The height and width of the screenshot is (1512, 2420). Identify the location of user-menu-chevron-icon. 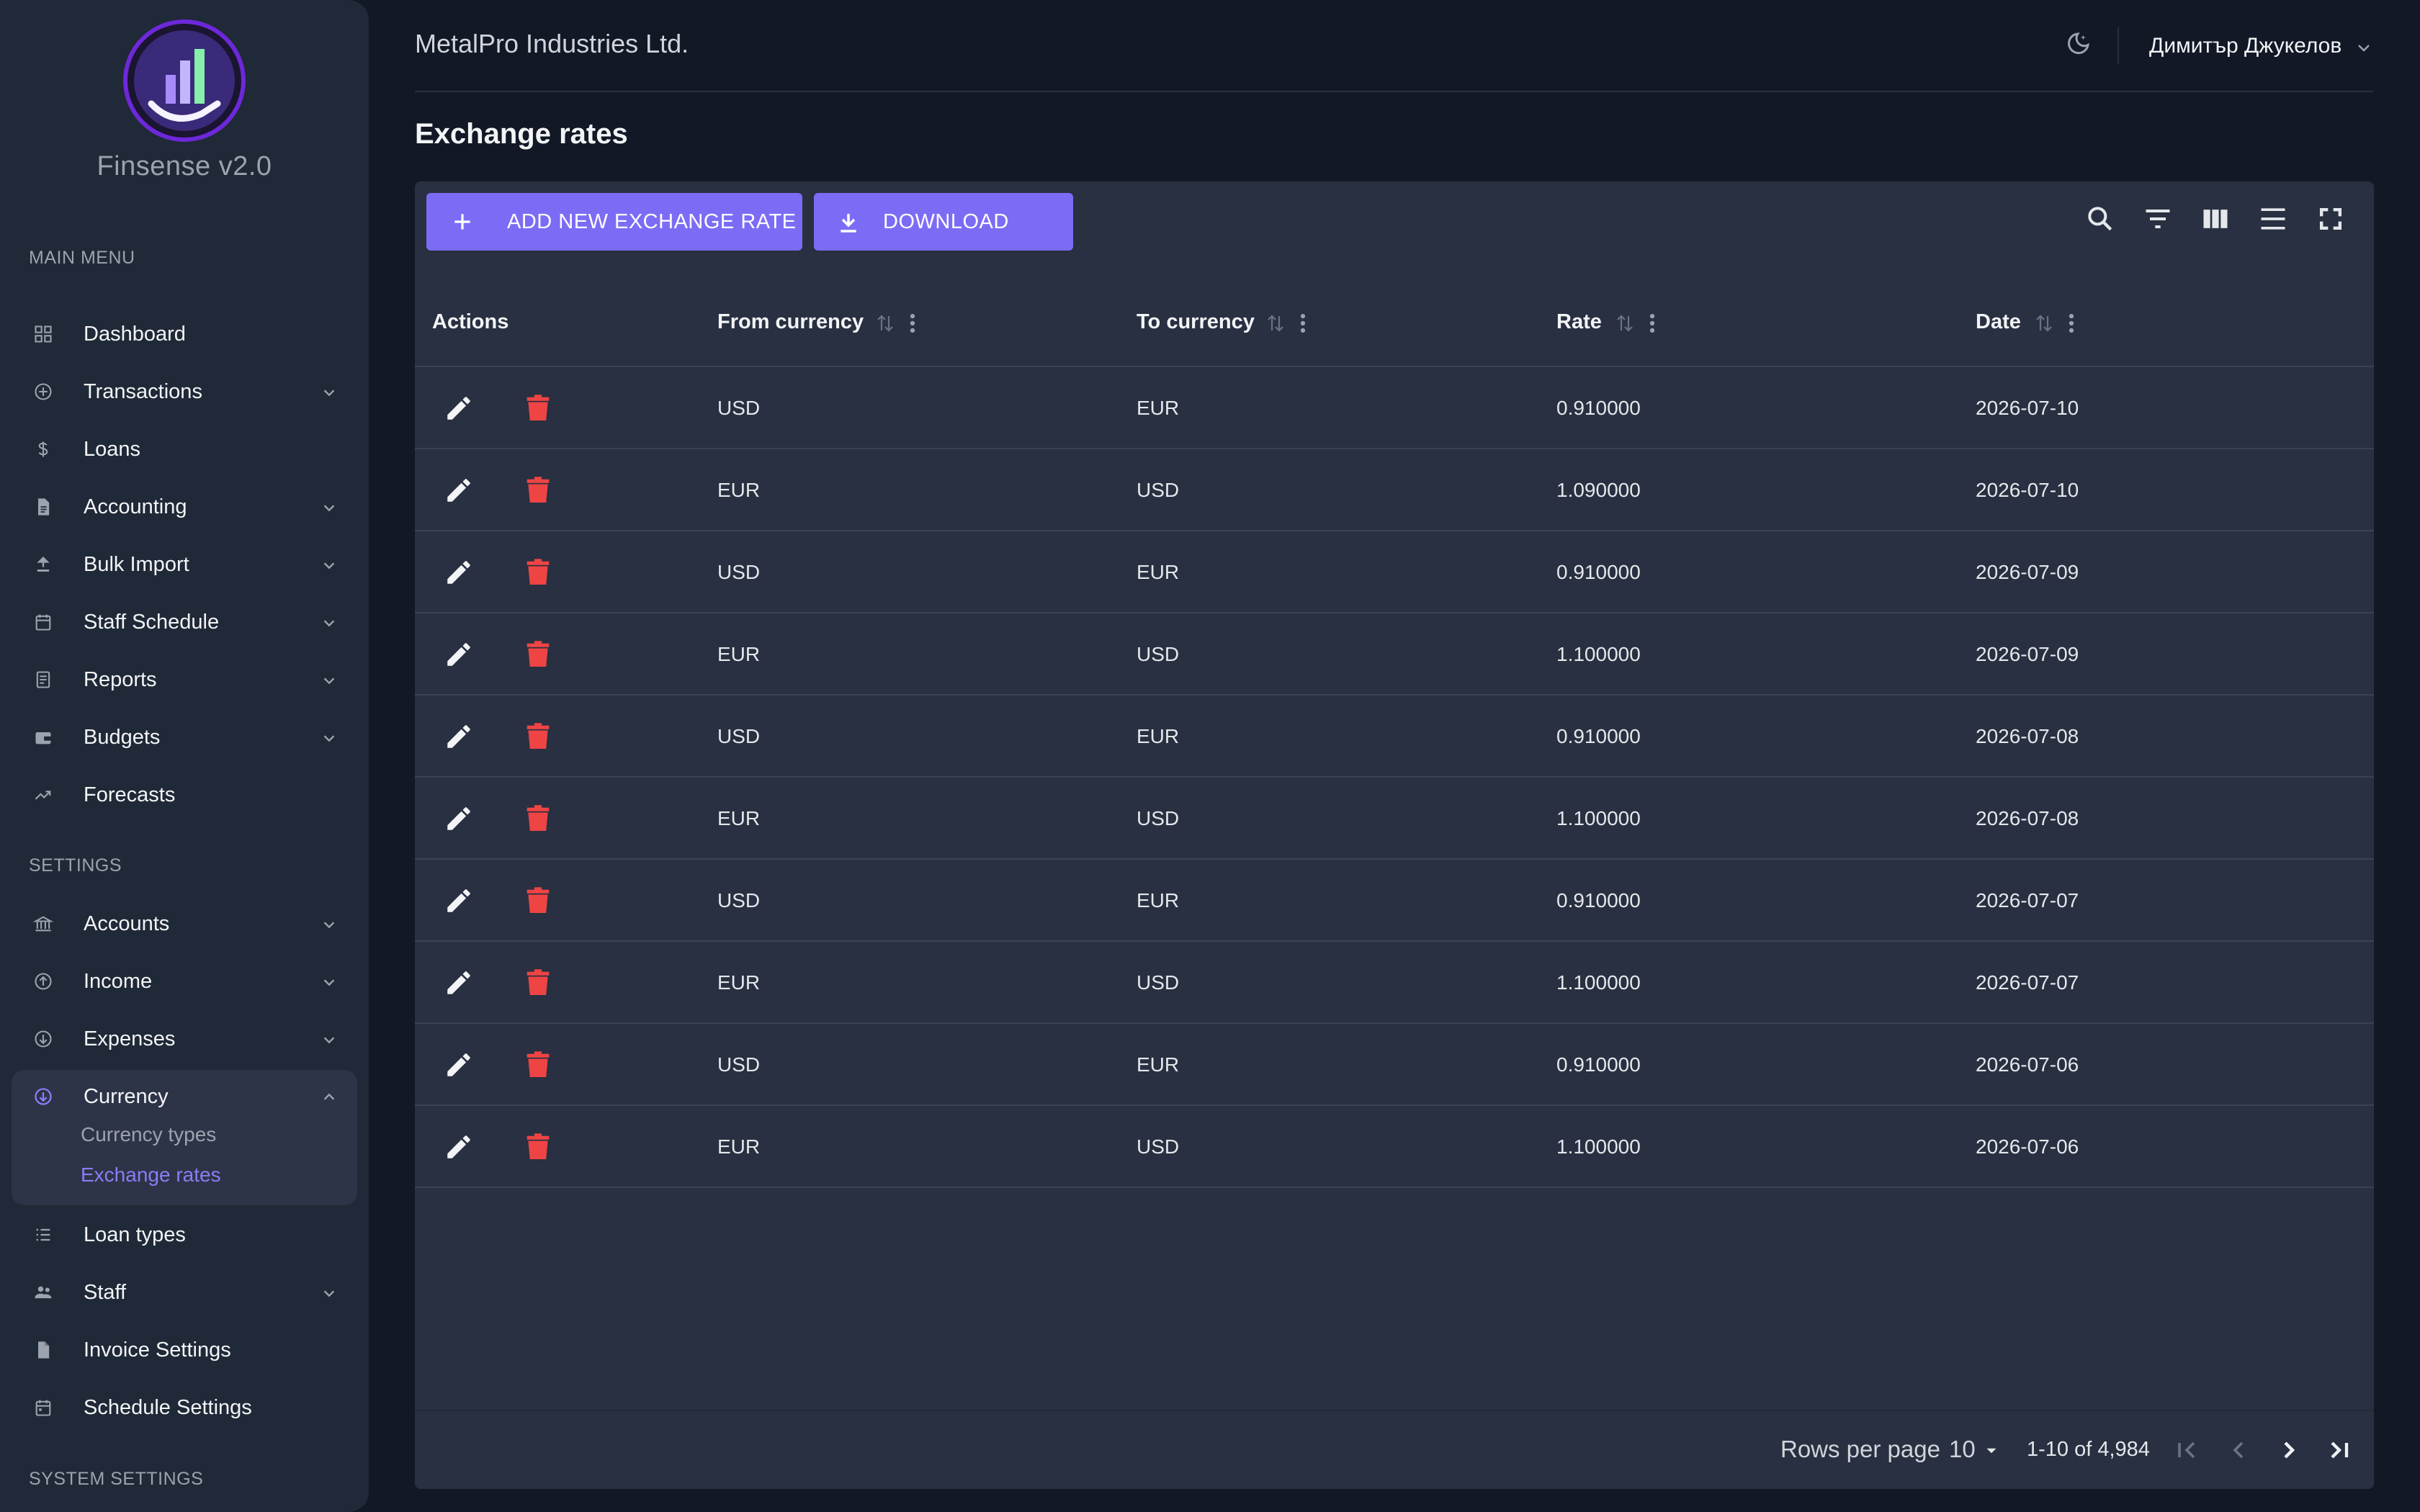
(2363, 47).